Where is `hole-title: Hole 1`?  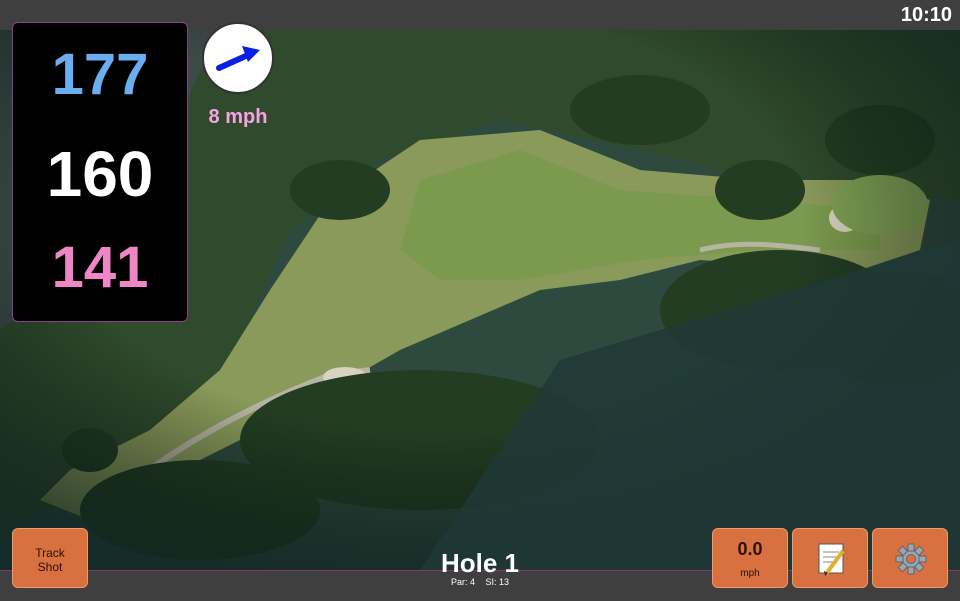
hole-title: Hole 1 is located at coordinates (480, 563).